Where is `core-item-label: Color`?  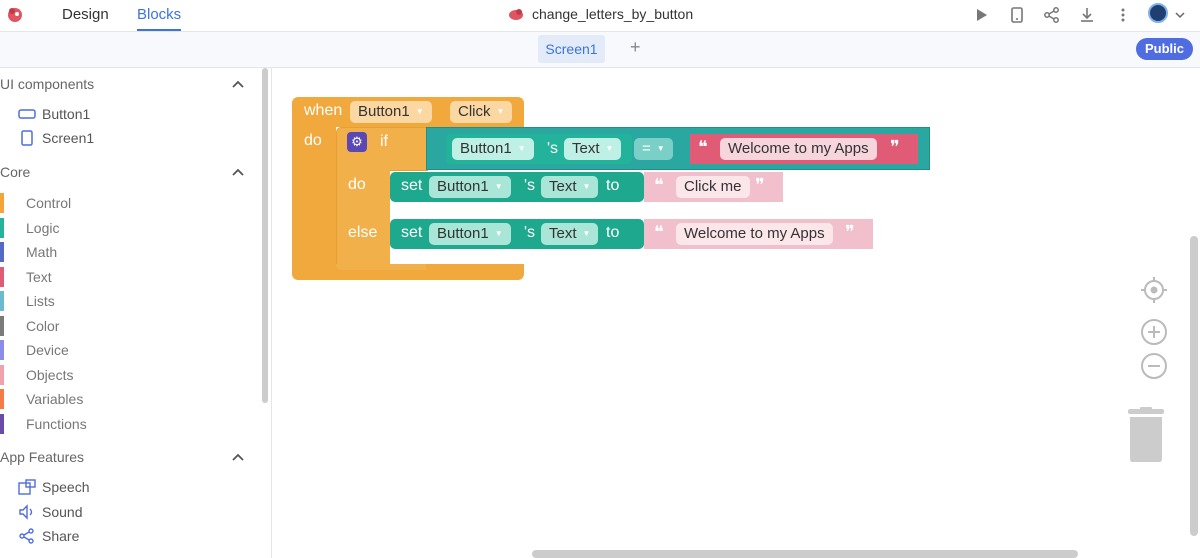
core-item-label: Color is located at coordinates (43, 325).